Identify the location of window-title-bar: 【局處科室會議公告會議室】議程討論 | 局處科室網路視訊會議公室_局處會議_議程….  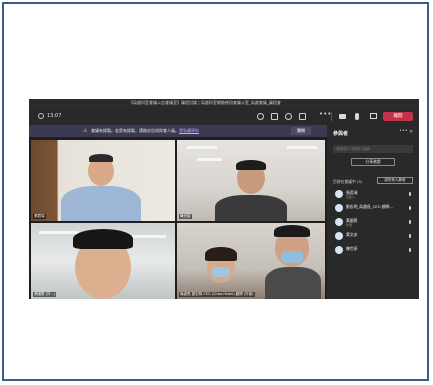
(224, 103).